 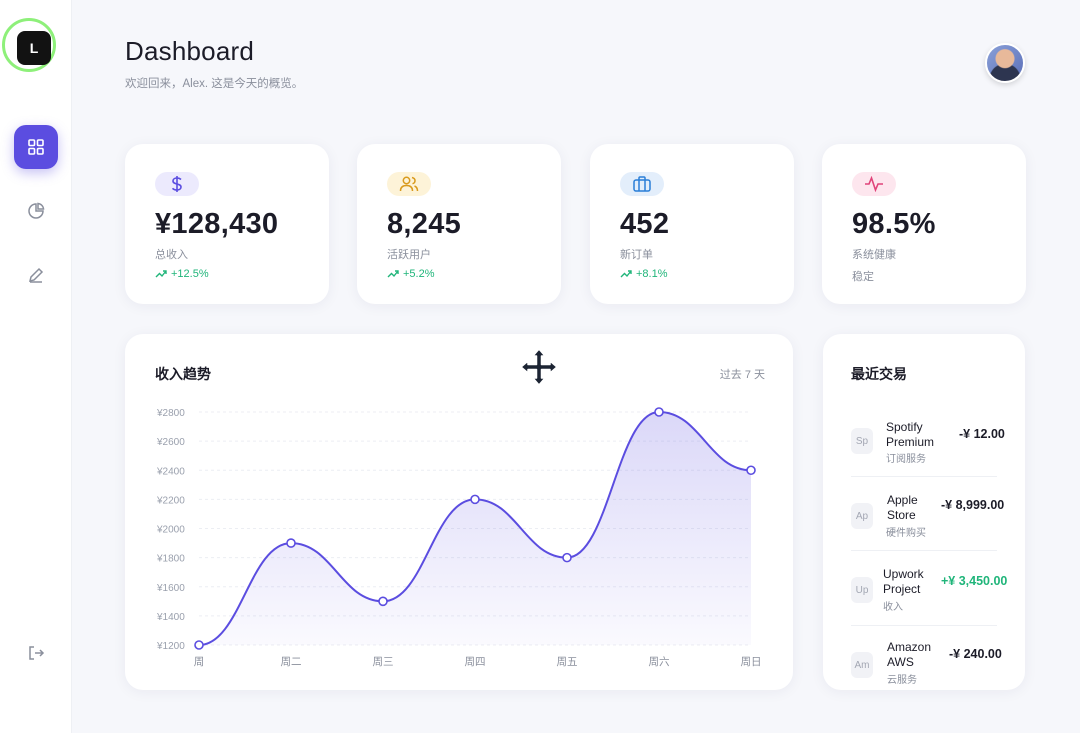 What do you see at coordinates (1005, 63) in the screenshot?
I see `user-avatar` at bounding box center [1005, 63].